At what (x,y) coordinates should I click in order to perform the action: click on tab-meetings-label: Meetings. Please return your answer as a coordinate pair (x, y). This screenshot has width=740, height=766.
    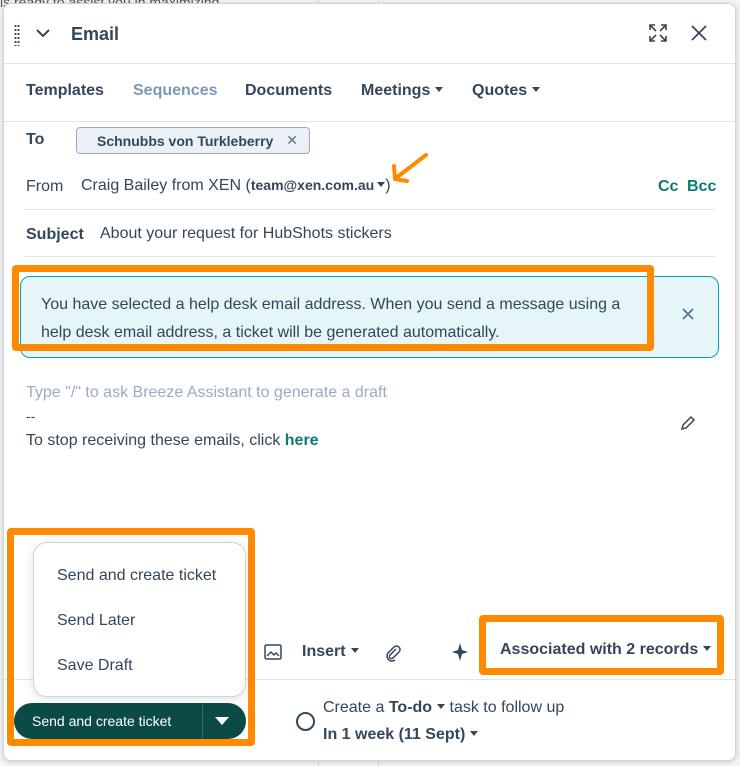
    Looking at the image, I should click on (396, 90).